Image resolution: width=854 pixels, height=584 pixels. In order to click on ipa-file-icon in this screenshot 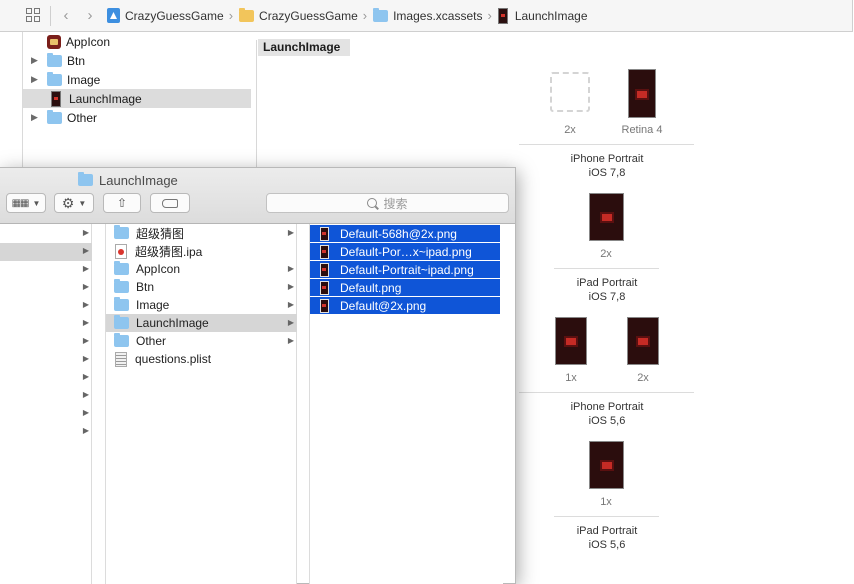, I will do `click(121, 251)`.